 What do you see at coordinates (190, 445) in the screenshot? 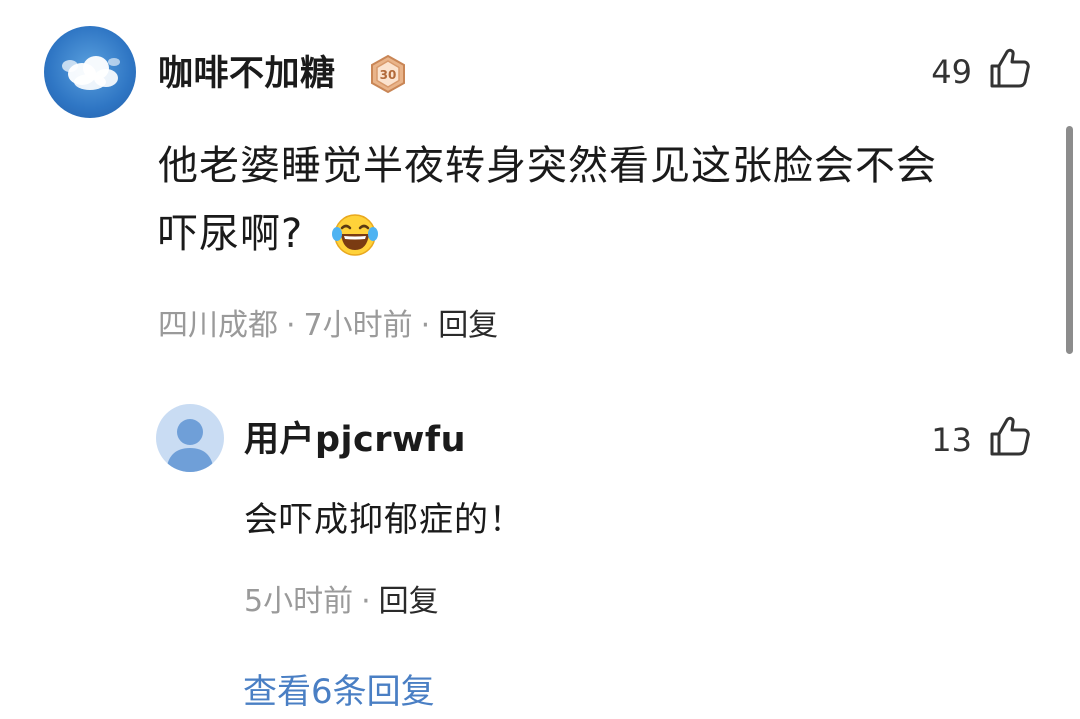
I see `default-user-avatar-icon` at bounding box center [190, 445].